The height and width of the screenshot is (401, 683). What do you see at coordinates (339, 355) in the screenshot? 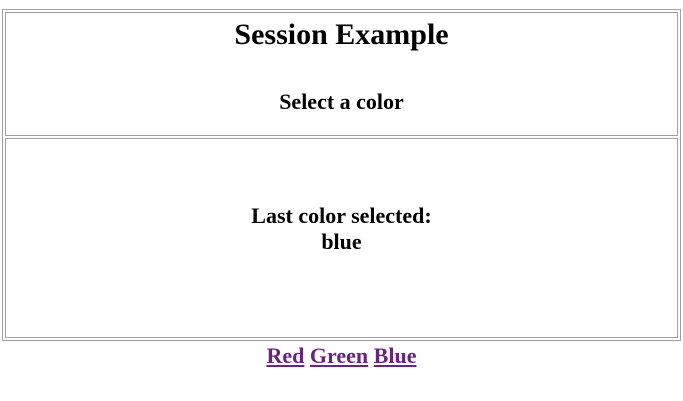
I see `green-link: Green` at bounding box center [339, 355].